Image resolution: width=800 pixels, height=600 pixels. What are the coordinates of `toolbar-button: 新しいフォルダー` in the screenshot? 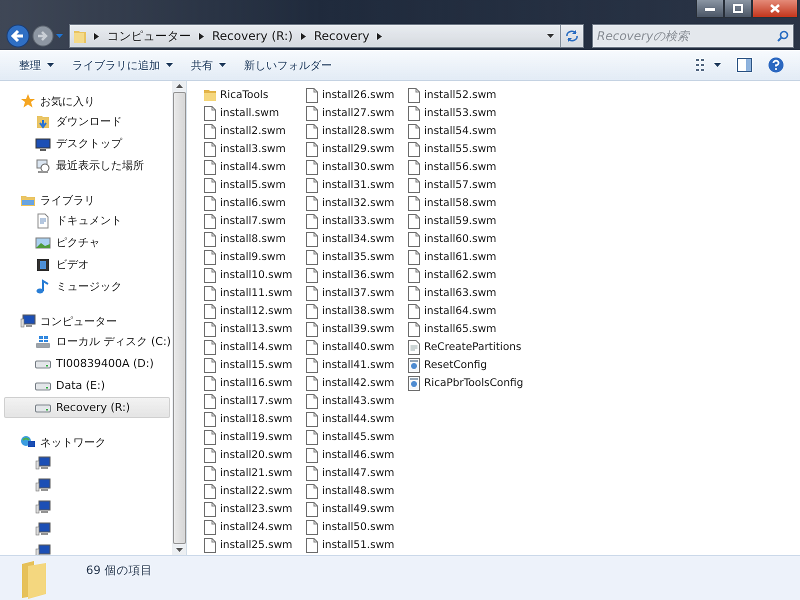 It's located at (288, 65).